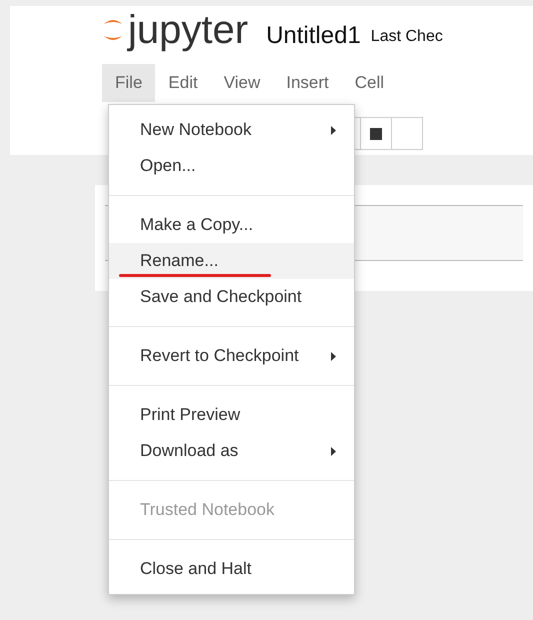  I want to click on menu-item: Close and Halt, so click(231, 569).